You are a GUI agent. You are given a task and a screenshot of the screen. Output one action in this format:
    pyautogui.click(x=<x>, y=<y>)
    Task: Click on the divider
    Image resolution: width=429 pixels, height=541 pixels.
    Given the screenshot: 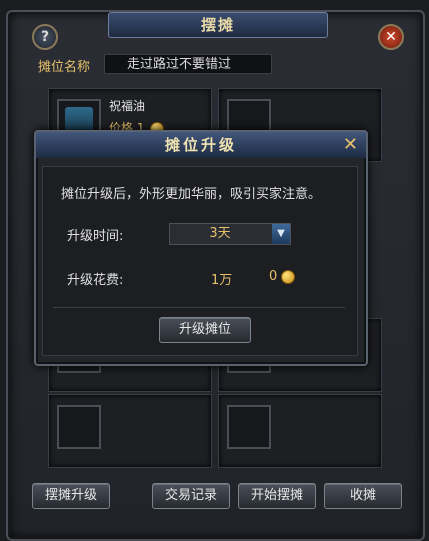 What is the action you would take?
    pyautogui.click(x=199, y=307)
    